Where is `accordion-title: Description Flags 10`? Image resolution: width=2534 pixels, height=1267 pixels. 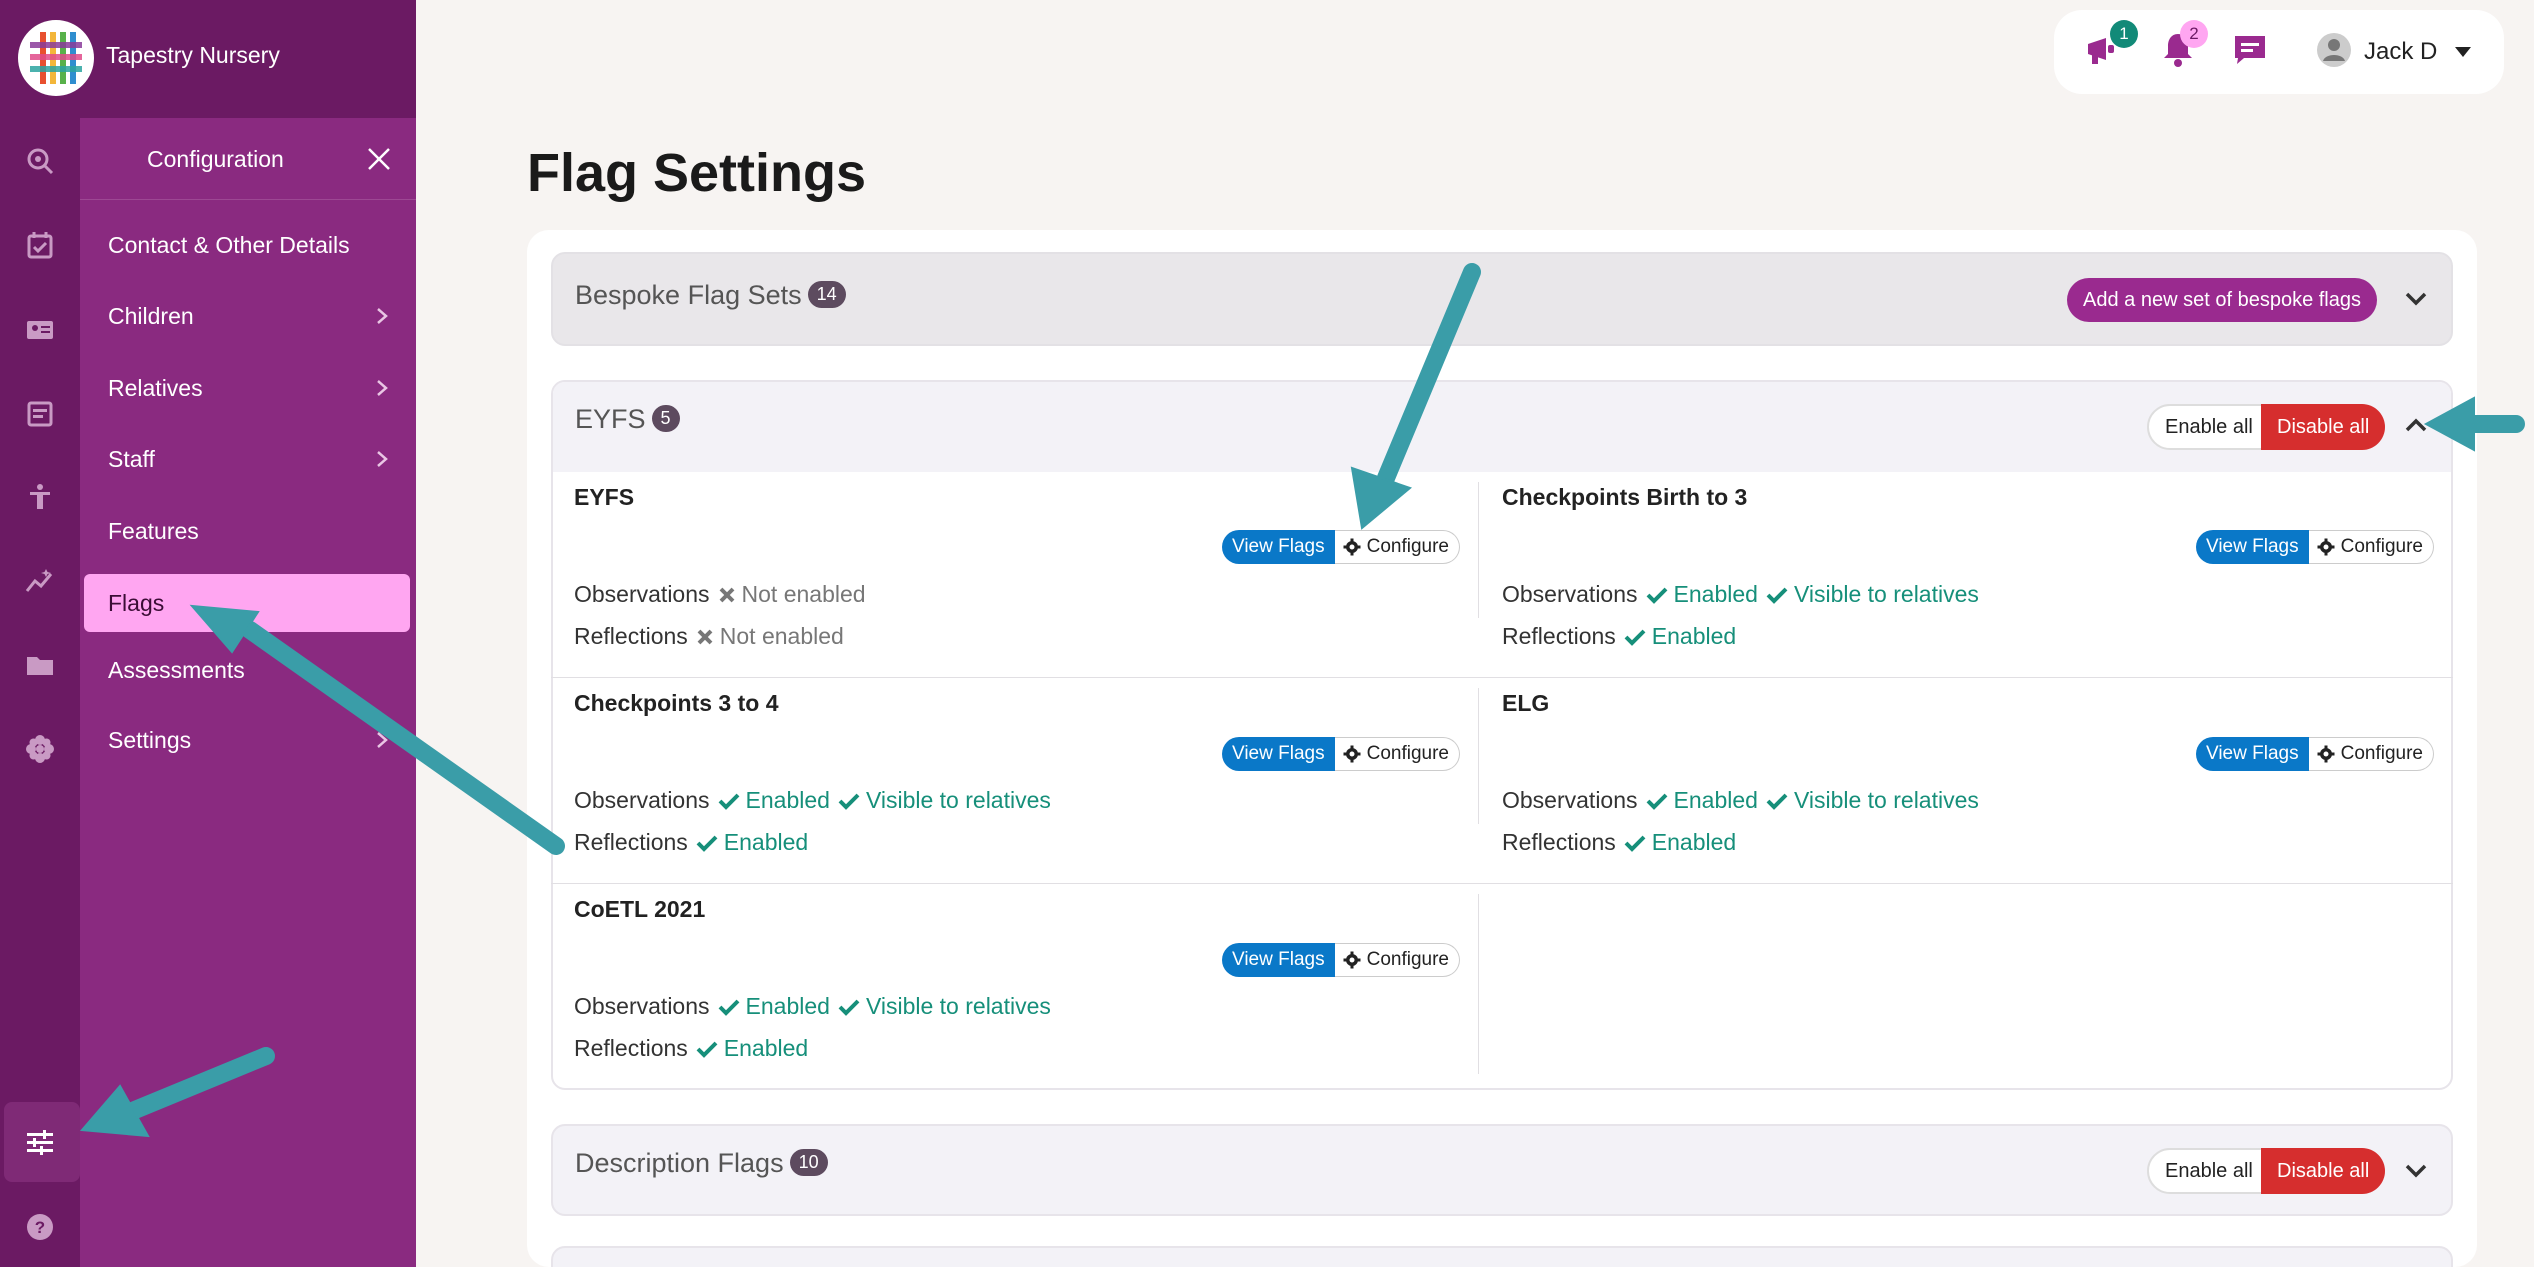
accordion-title: Description Flags 10 is located at coordinates (701, 1163).